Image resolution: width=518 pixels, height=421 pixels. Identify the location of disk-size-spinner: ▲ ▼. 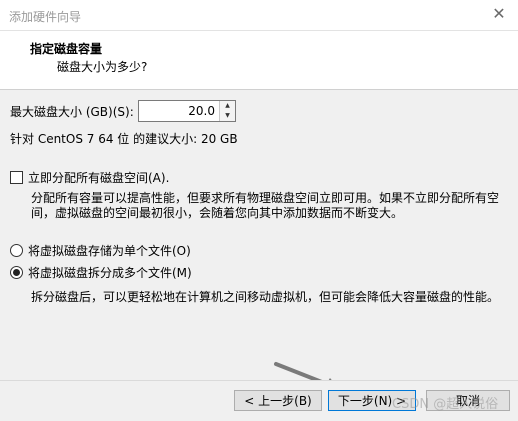
(187, 111).